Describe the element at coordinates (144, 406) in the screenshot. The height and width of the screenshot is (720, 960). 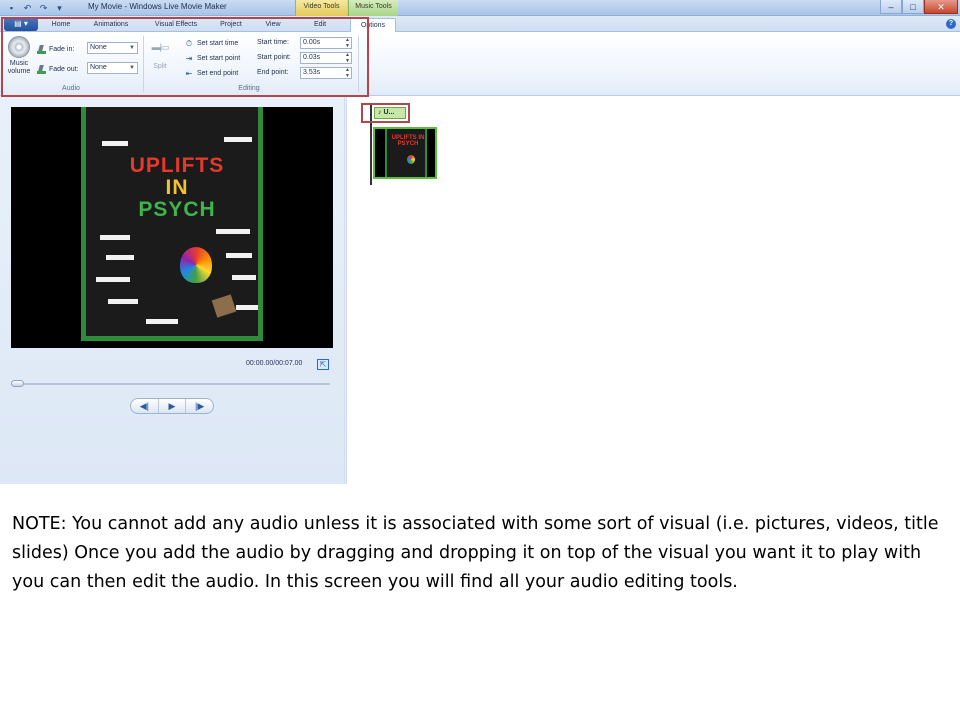
I see `previous-frame-button: ◀|` at that location.